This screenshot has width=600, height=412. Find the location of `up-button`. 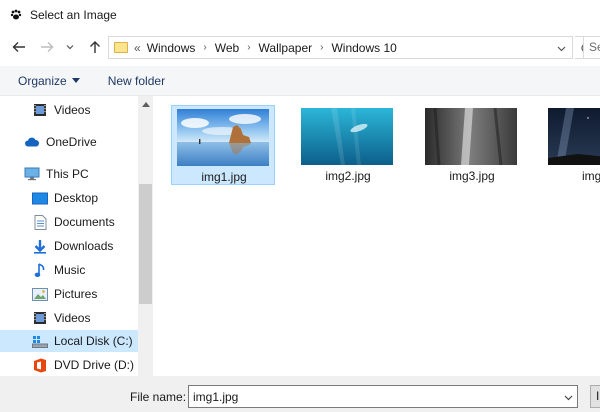

up-button is located at coordinates (95, 47).